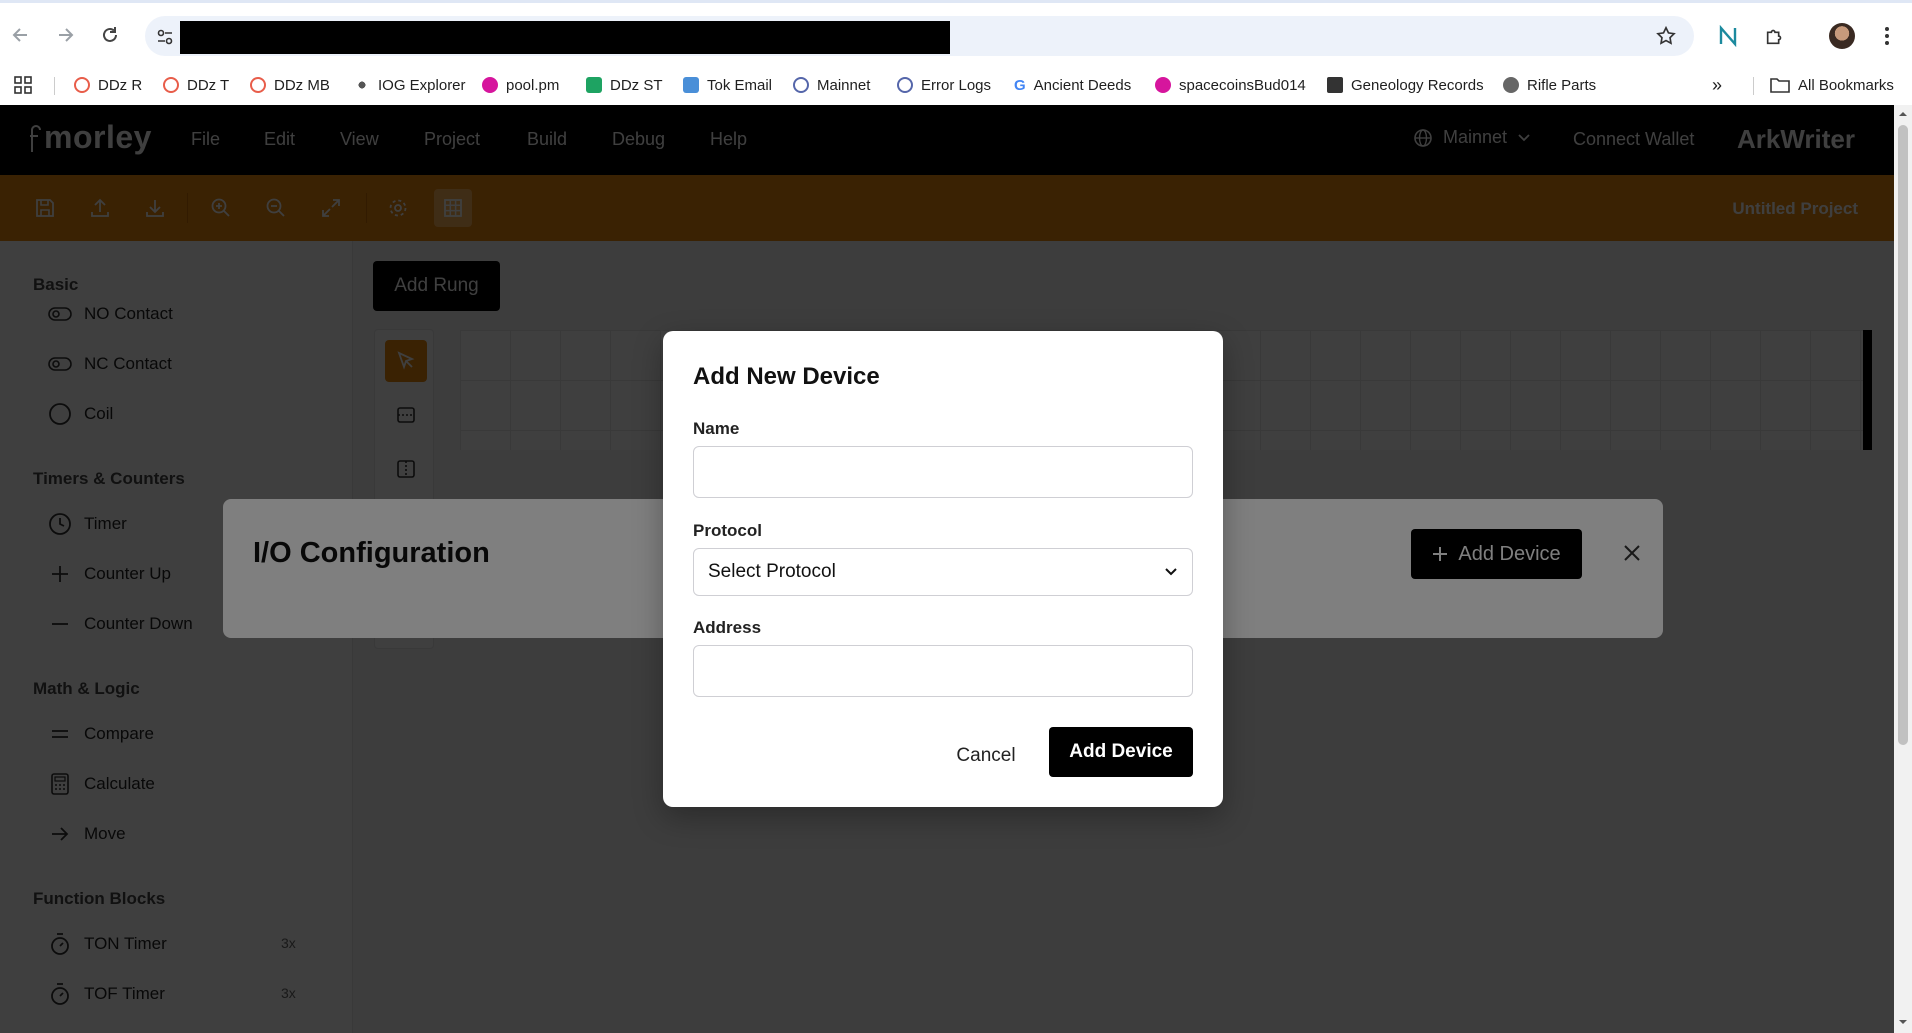 The image size is (1912, 1033). What do you see at coordinates (624, 85) in the screenshot?
I see `bookmark: DDz ST` at bounding box center [624, 85].